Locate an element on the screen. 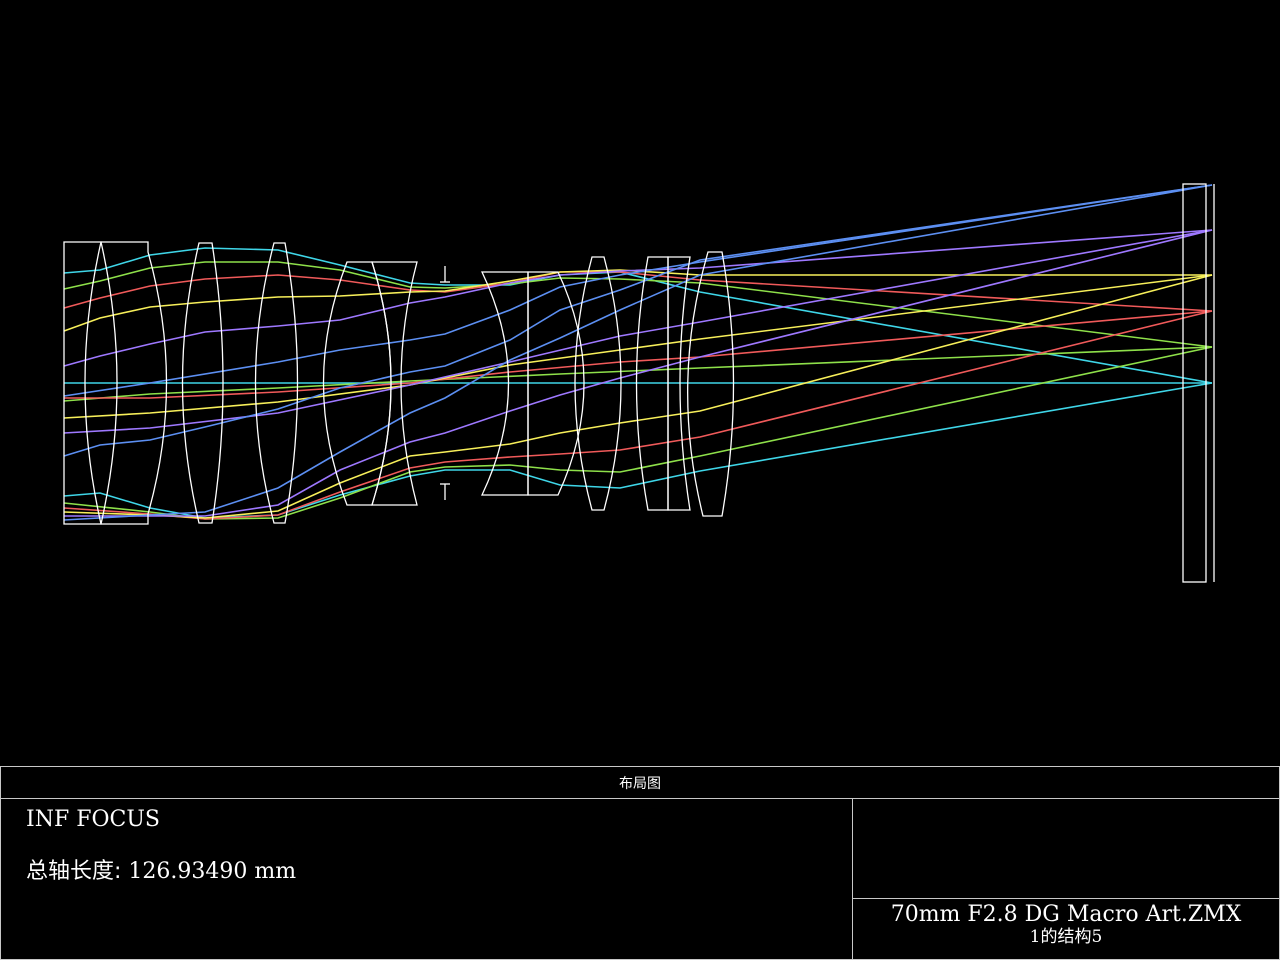  total-length-line: 总轴长度: 126.93490 mm is located at coordinates (161, 869).